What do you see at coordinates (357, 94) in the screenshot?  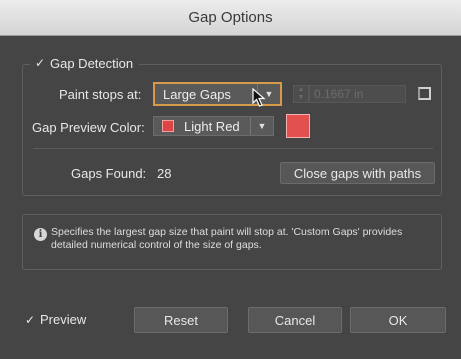 I see `custom-gap-size-field: 0.1667 in` at bounding box center [357, 94].